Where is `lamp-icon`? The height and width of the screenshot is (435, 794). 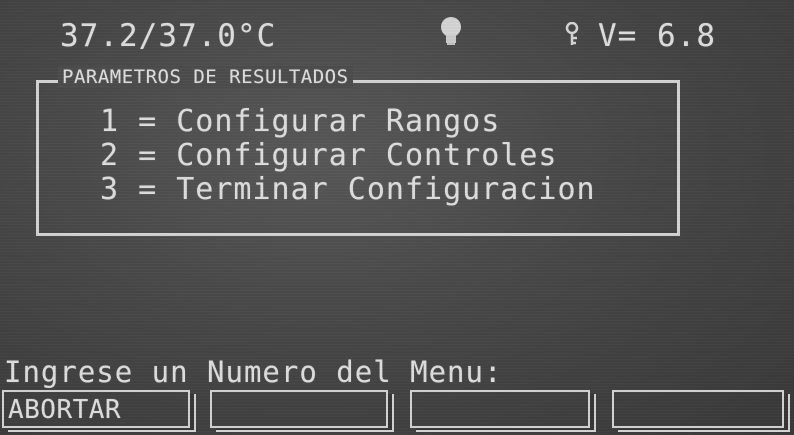 lamp-icon is located at coordinates (451, 31).